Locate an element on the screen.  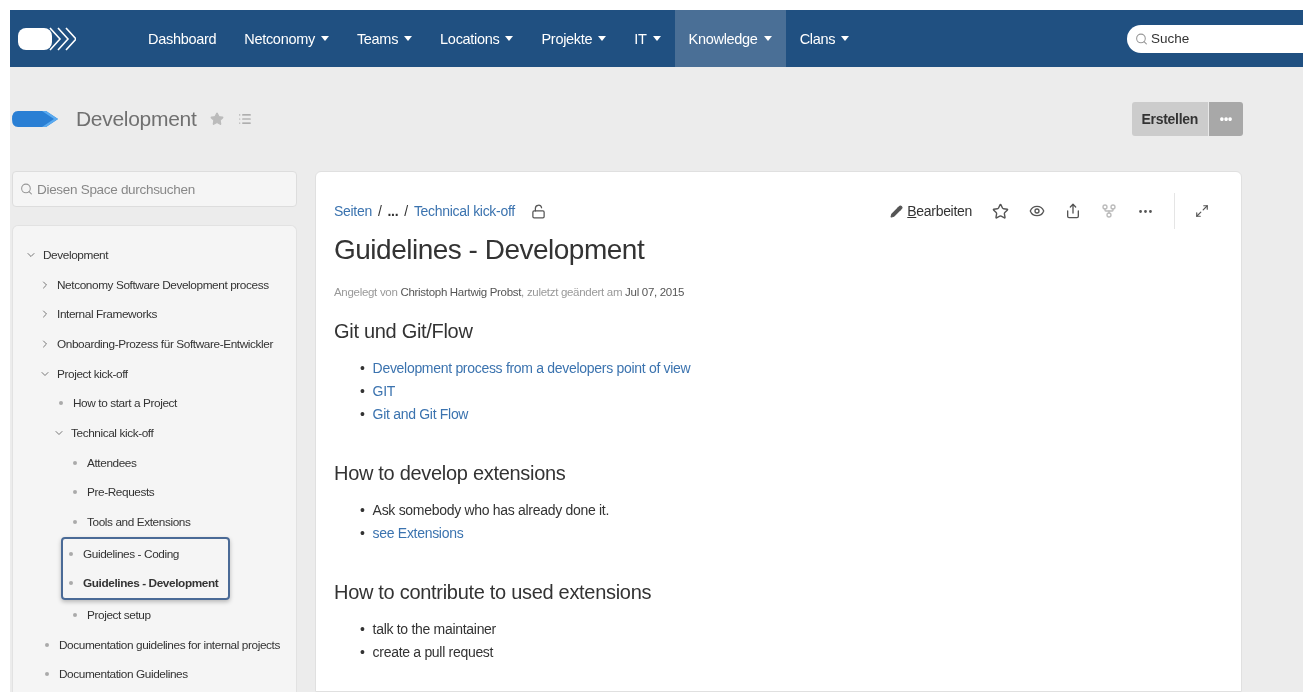
tree-item: Documentation guidelines for internal projects is located at coordinates (167, 644).